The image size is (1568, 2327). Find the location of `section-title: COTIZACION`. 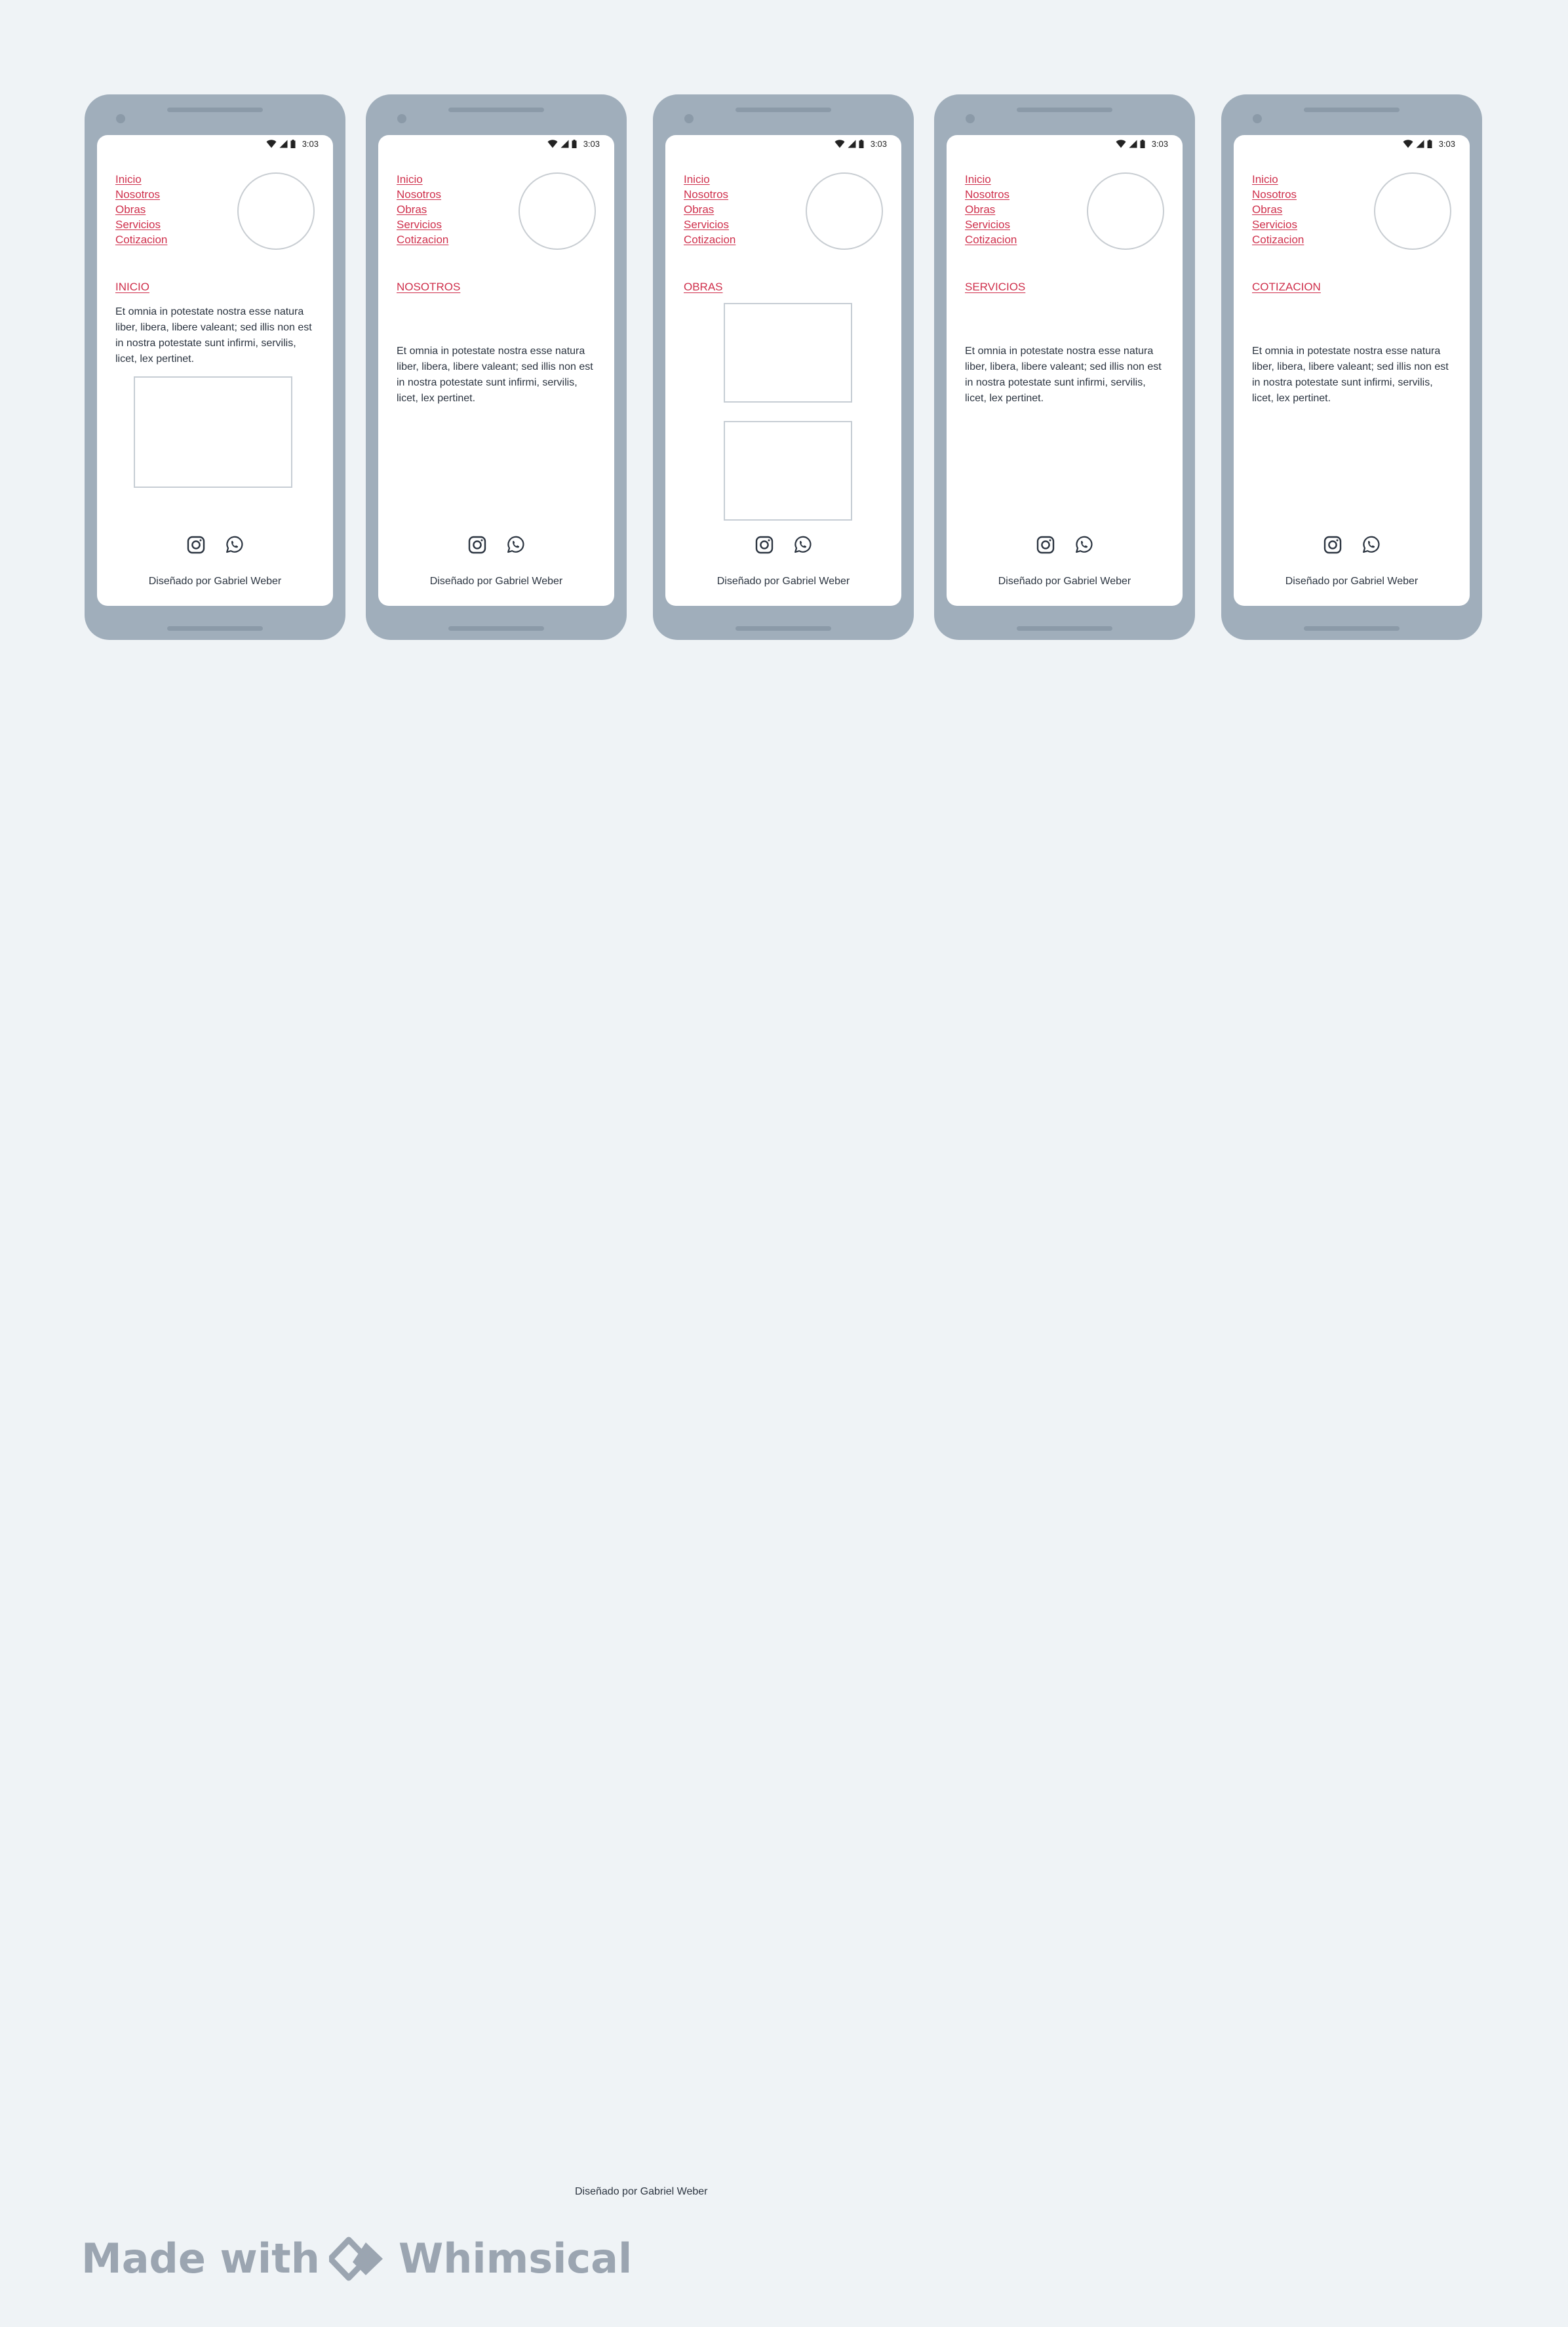

section-title: COTIZACION is located at coordinates (1286, 287).